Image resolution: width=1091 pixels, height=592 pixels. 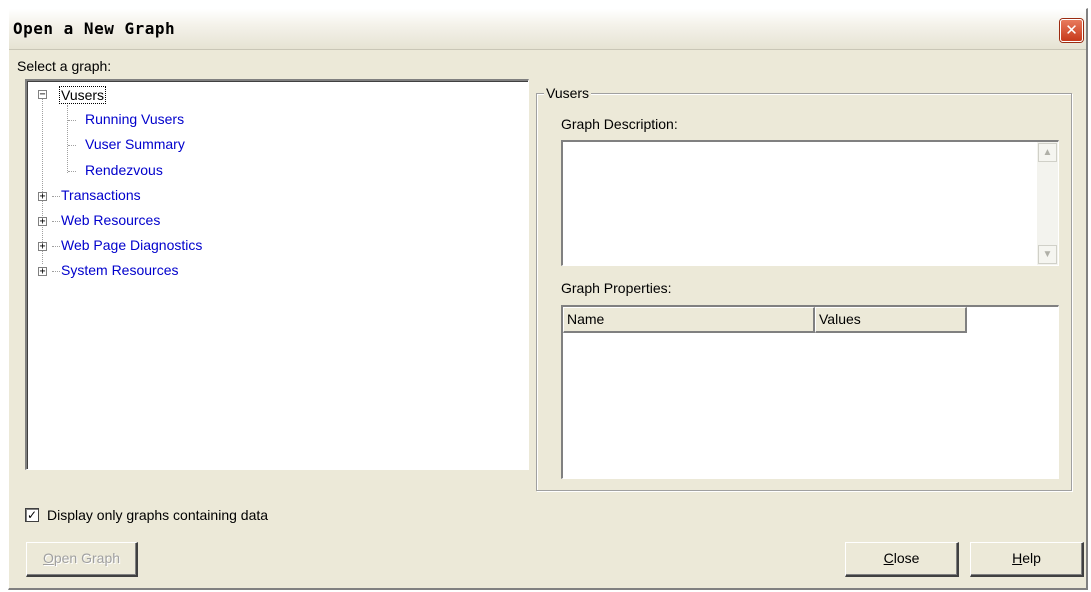 What do you see at coordinates (547, 29) in the screenshot?
I see `title-bar: Open a New Graph ✕` at bounding box center [547, 29].